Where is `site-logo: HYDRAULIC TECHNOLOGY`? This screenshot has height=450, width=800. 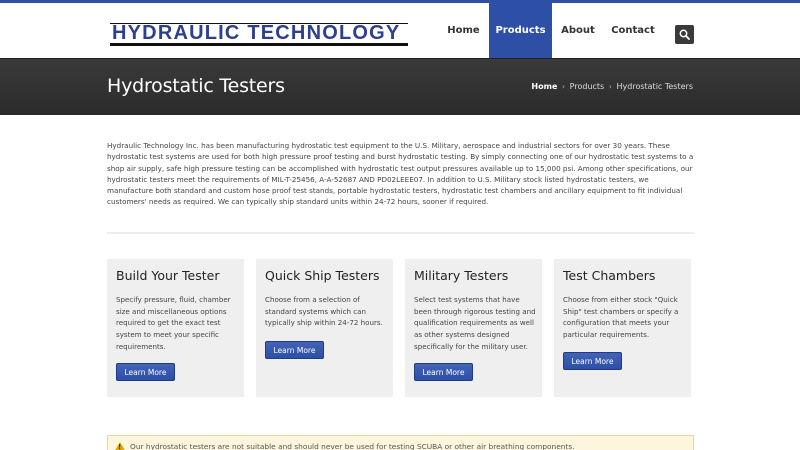
site-logo: HYDRAULIC TECHNOLOGY is located at coordinates (259, 34).